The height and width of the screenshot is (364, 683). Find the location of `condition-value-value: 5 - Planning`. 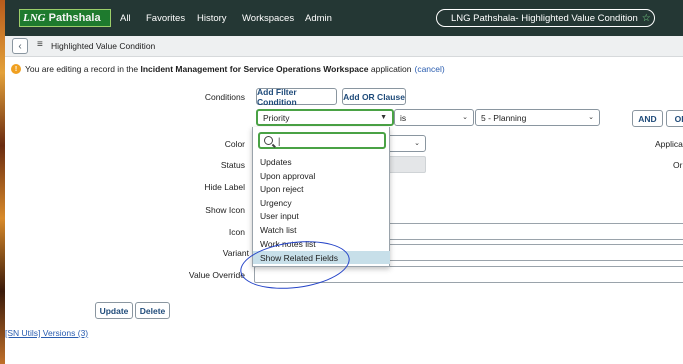

condition-value-value: 5 - Planning is located at coordinates (504, 117).